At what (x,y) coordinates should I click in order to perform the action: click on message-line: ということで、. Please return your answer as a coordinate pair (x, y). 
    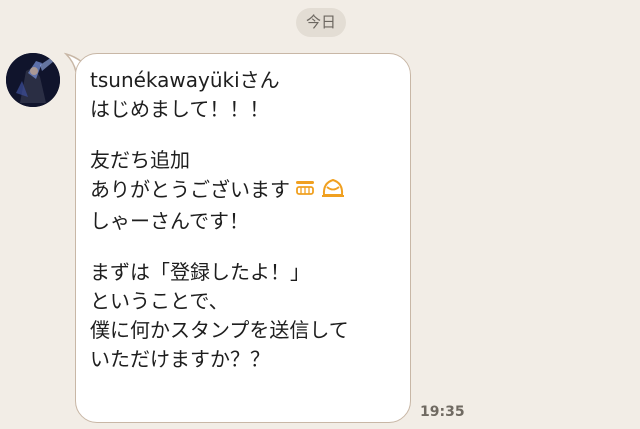
    Looking at the image, I should click on (159, 301).